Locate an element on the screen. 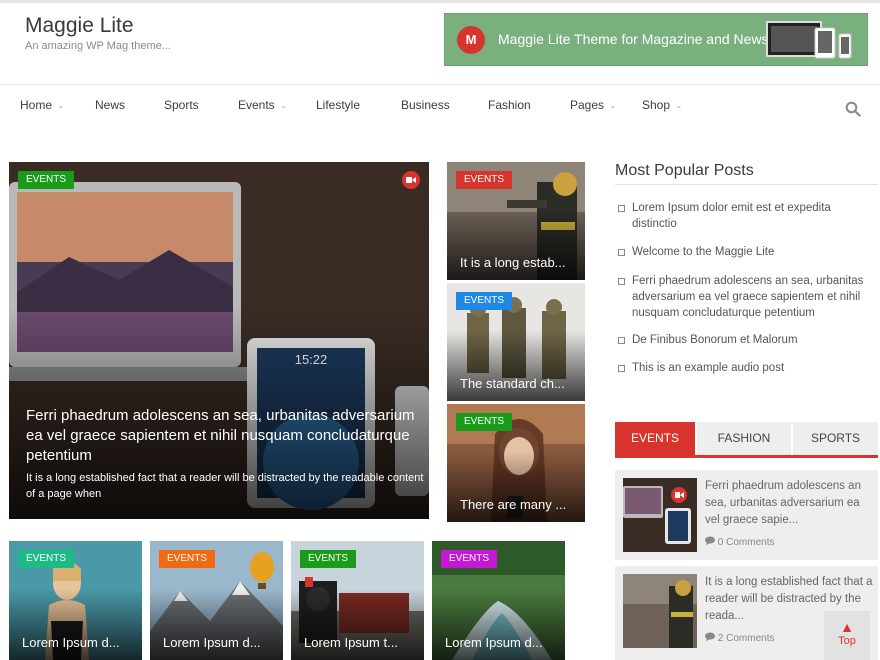 The width and height of the screenshot is (880, 660). video-icon is located at coordinates (411, 180).